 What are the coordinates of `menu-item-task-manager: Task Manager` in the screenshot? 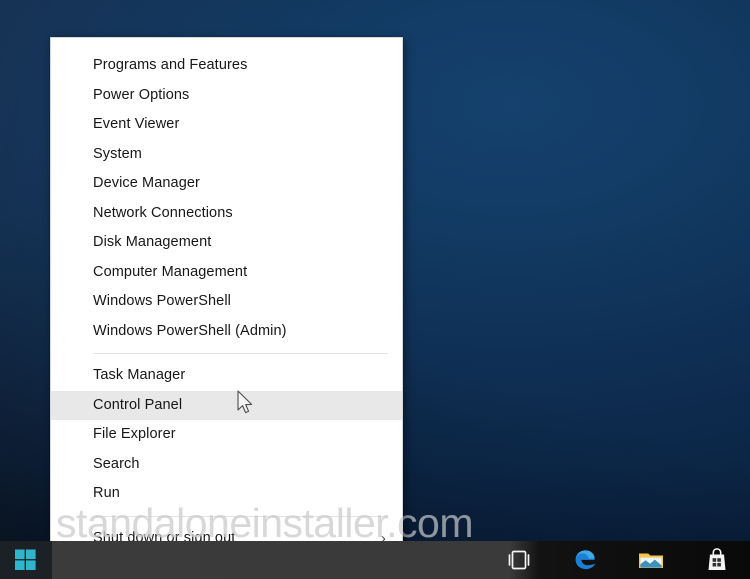 It's located at (226, 376).